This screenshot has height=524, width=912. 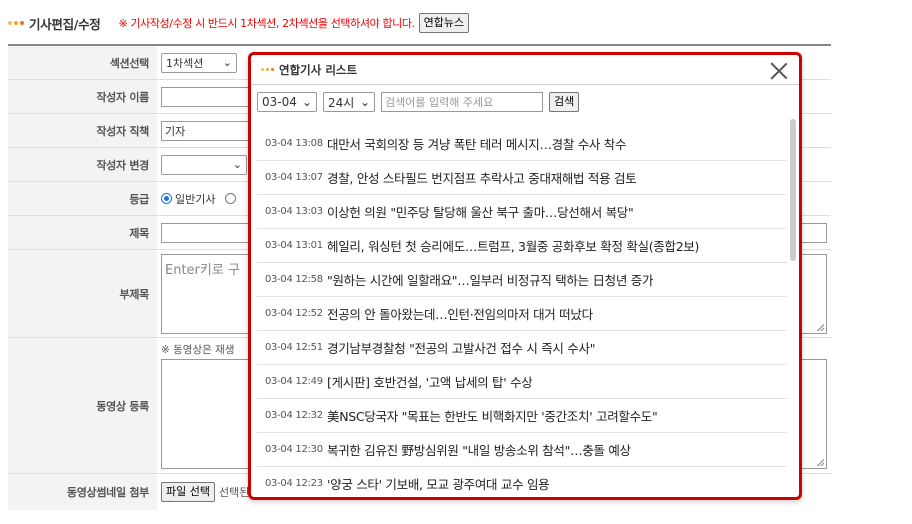 I want to click on popup-filter-bar: 03-04 ⌄ 24시 ⌄ 검색어를 입력해 주세요 검색, so click(x=418, y=102).